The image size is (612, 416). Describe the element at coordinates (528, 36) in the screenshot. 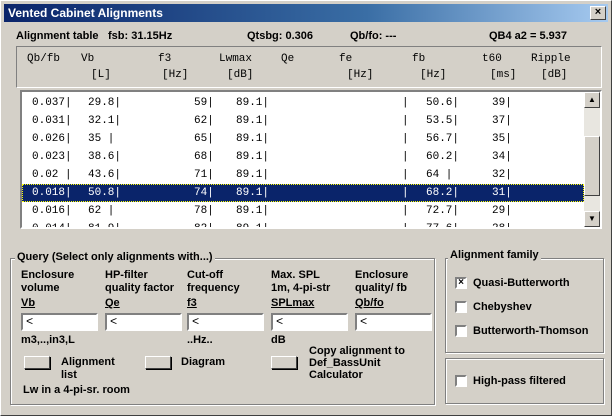

I see `qb4-value: QB4 a2 = 5.937` at that location.